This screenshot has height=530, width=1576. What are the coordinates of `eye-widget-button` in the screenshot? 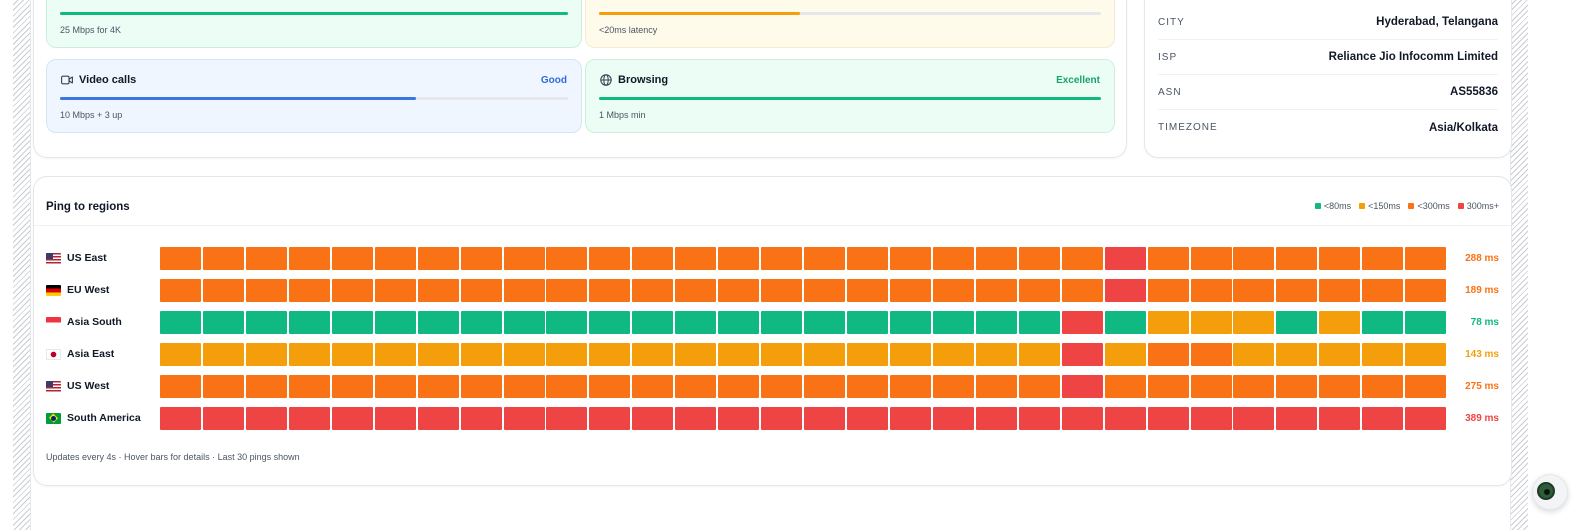 It's located at (1550, 492).